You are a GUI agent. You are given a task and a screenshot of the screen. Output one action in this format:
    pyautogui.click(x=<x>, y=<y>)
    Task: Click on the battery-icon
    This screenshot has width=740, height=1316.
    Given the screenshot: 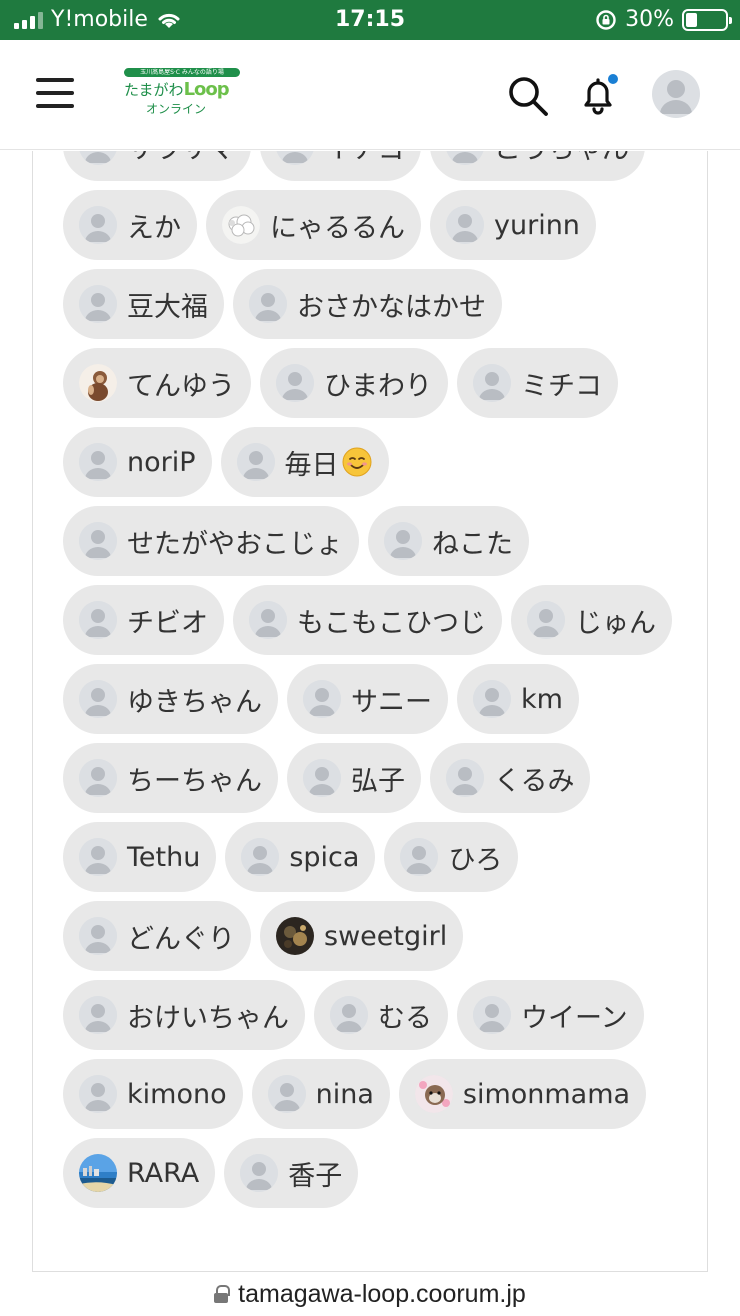 What is the action you would take?
    pyautogui.click(x=707, y=19)
    